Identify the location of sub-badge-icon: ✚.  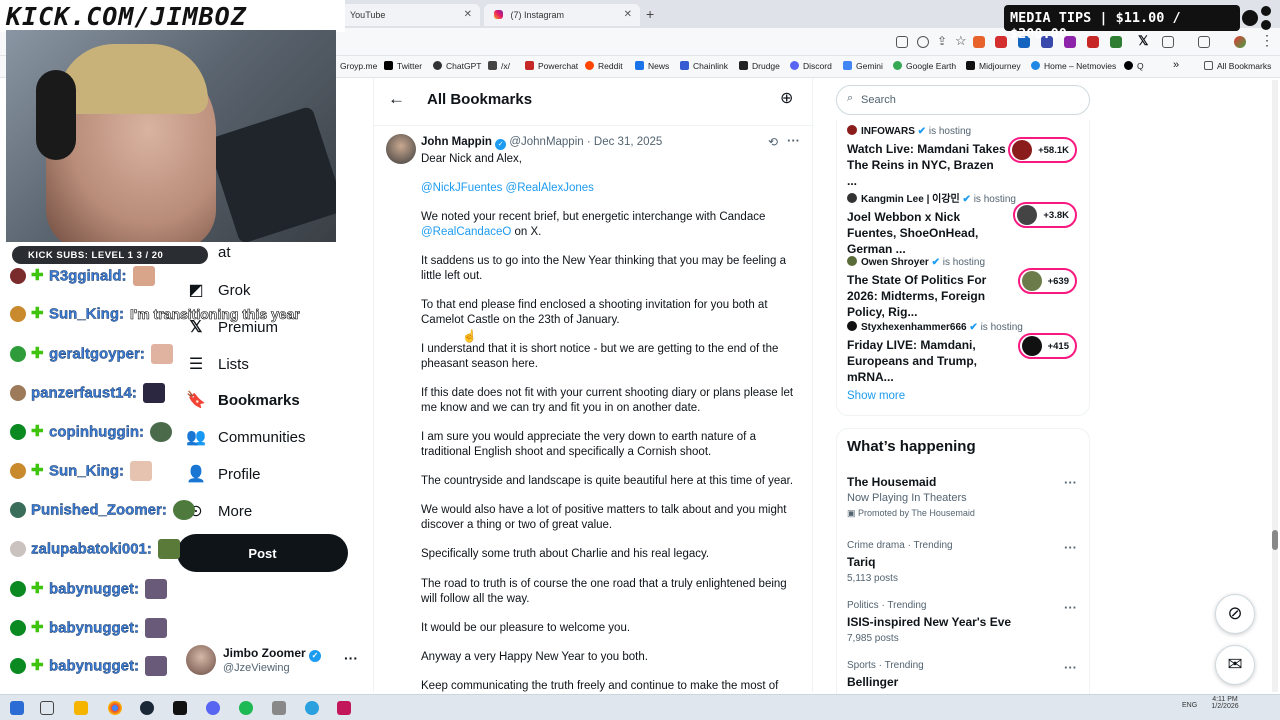
(37, 275).